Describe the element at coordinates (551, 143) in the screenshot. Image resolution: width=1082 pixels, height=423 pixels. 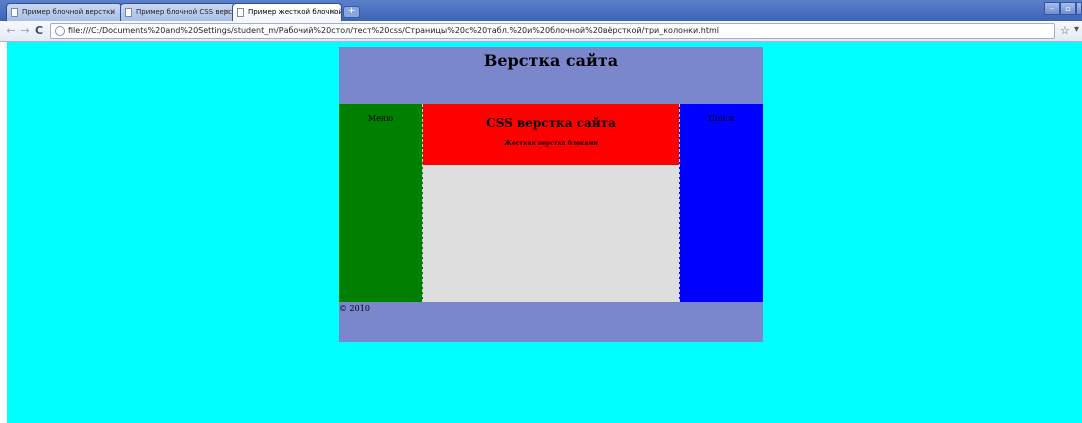
I see `main-subtitle: Жесткая верстка блоками` at that location.